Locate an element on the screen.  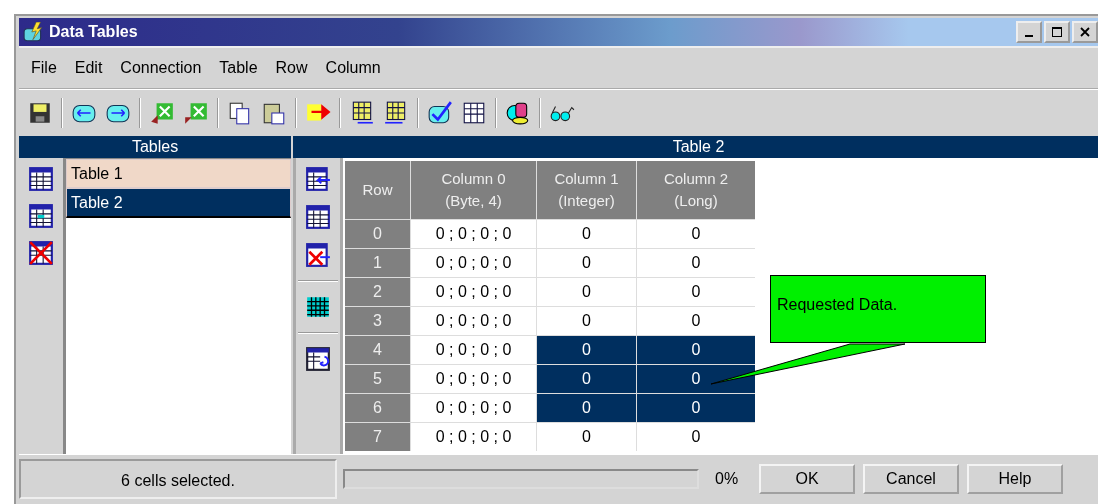
progress-reading: 0% is located at coordinates (727, 479).